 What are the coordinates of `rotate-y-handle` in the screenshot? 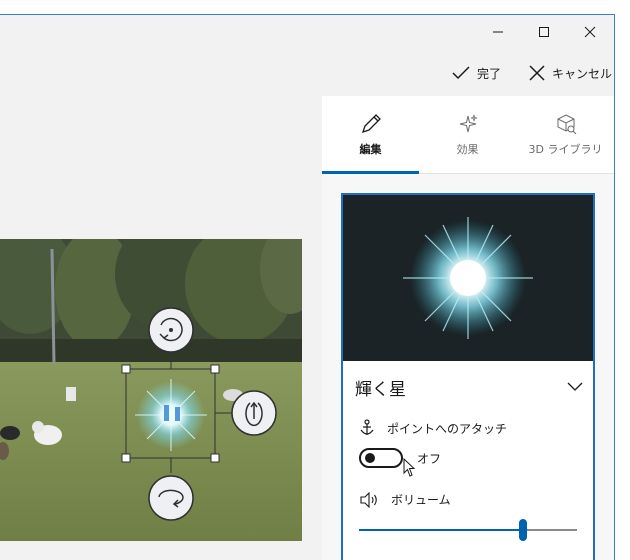 It's located at (254, 413).